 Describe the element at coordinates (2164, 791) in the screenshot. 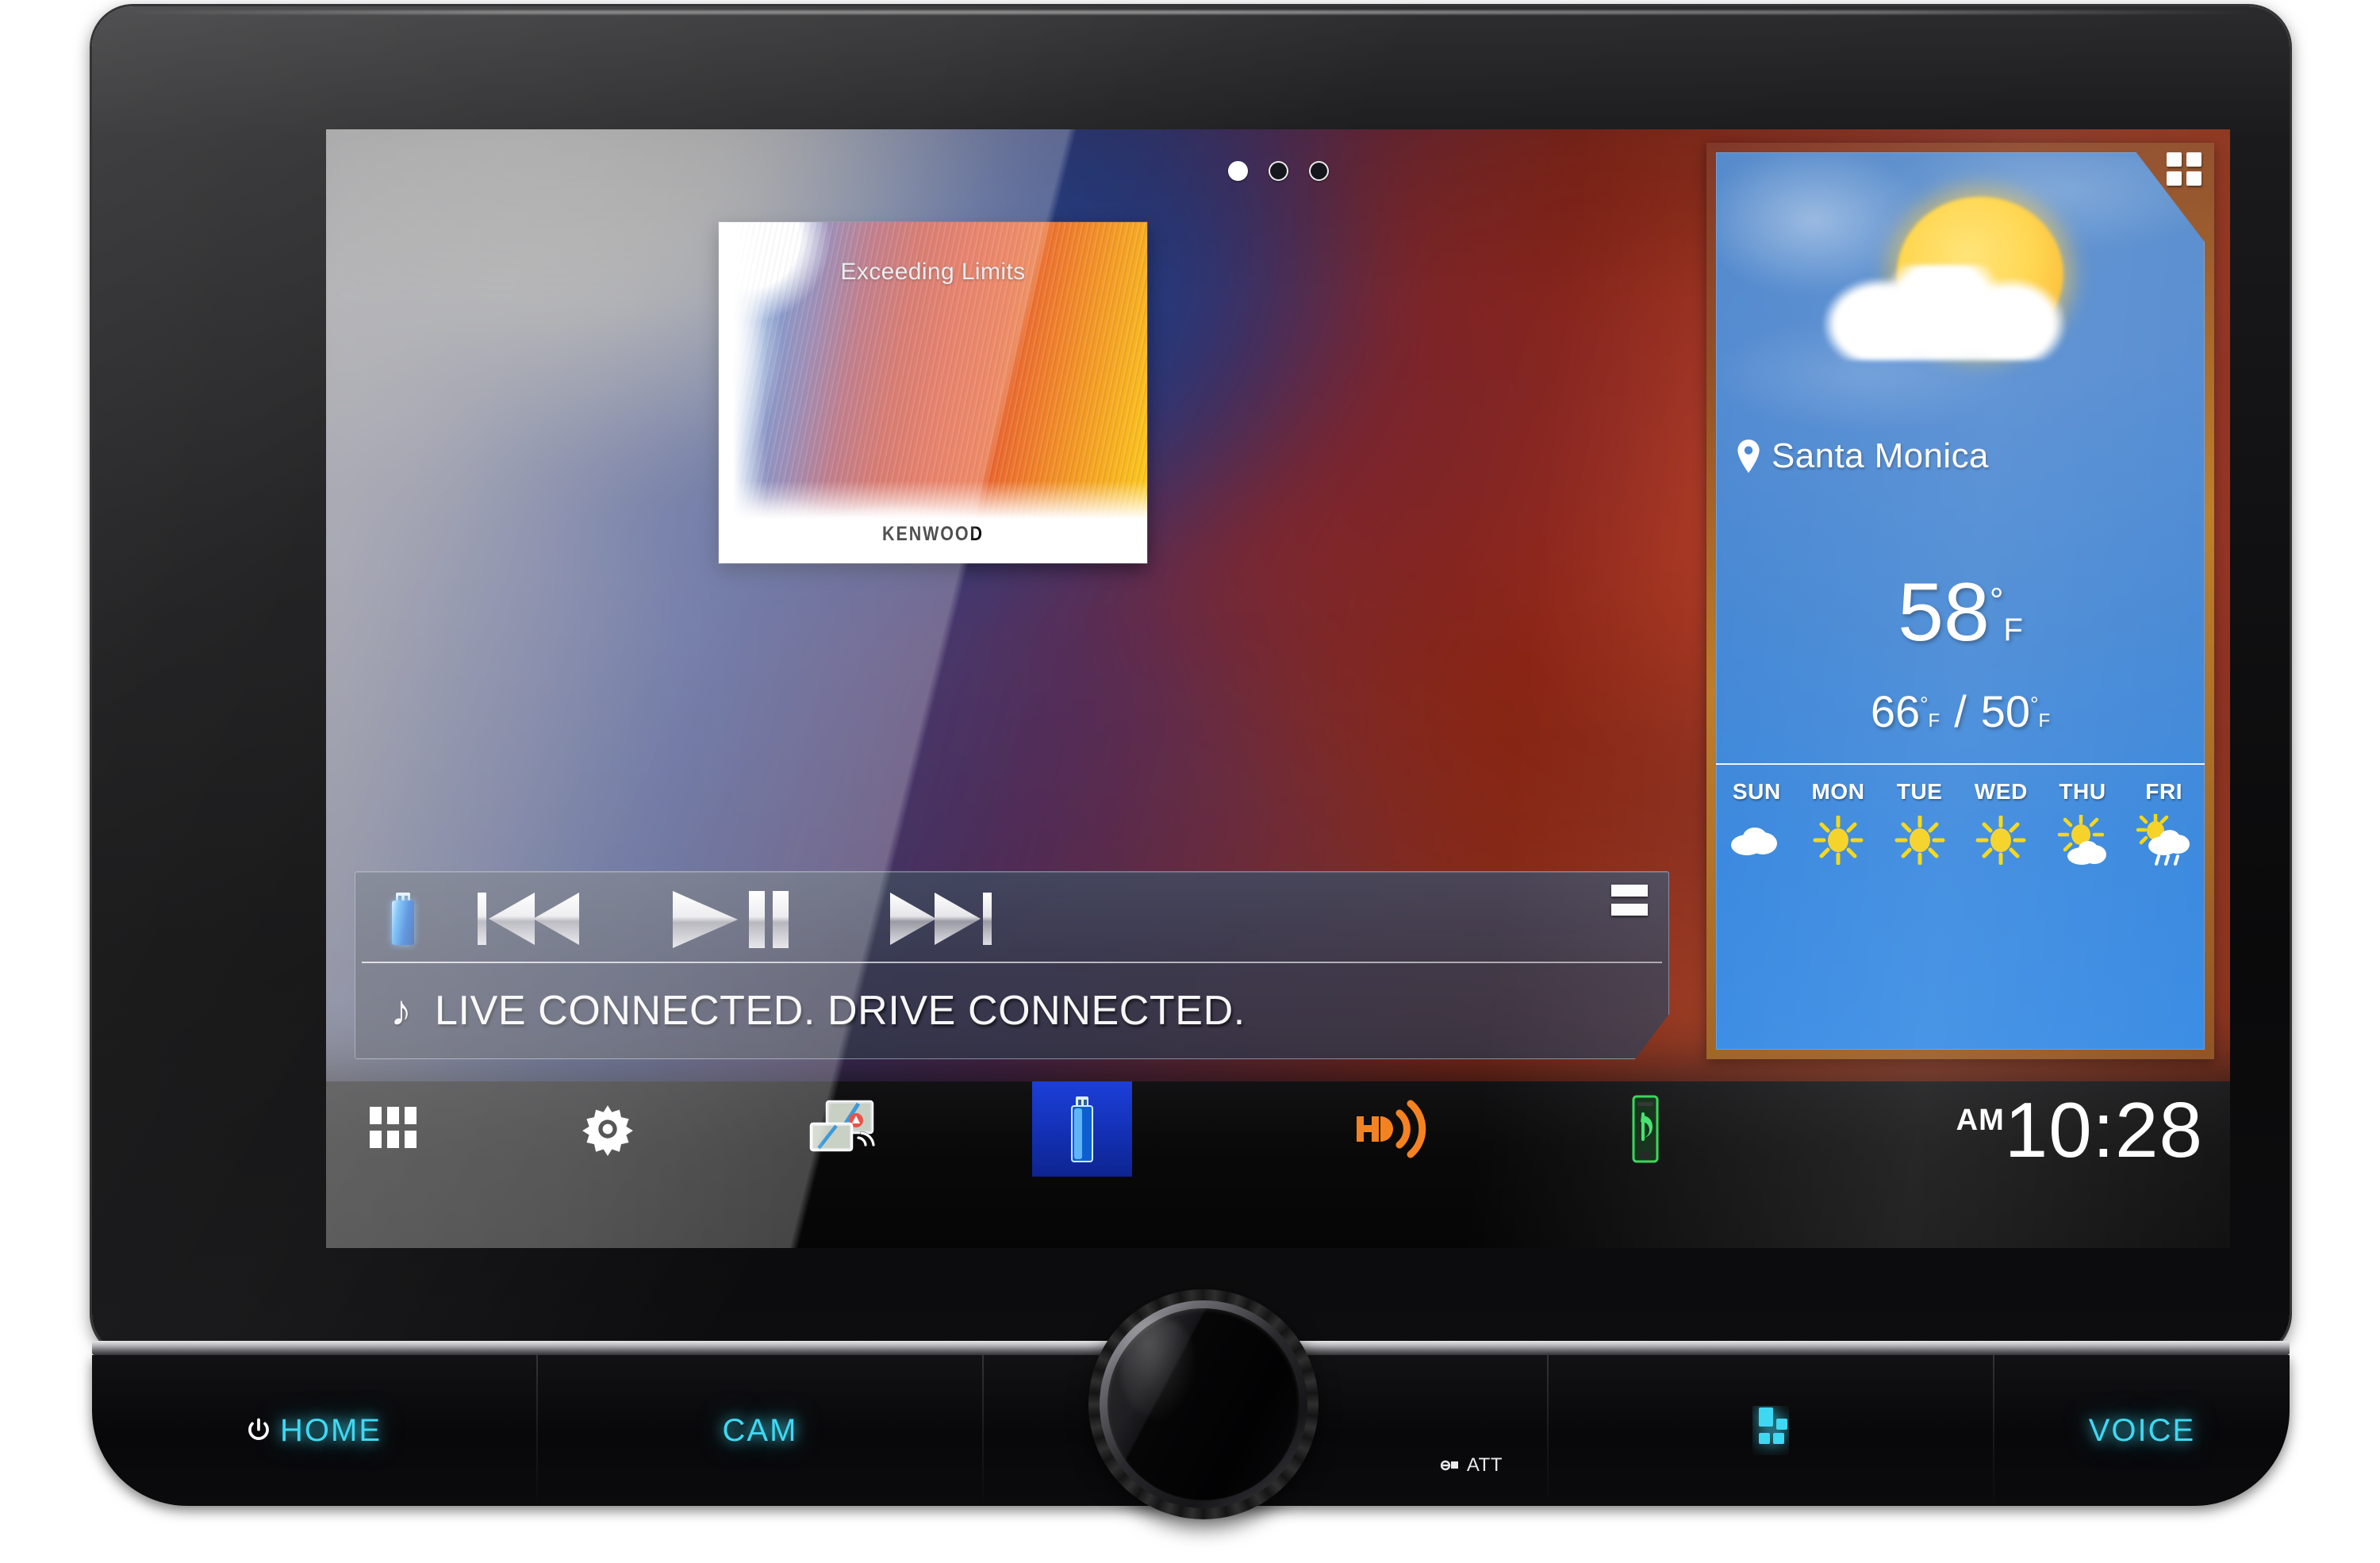

I see `forecast-day-label: FRI` at that location.